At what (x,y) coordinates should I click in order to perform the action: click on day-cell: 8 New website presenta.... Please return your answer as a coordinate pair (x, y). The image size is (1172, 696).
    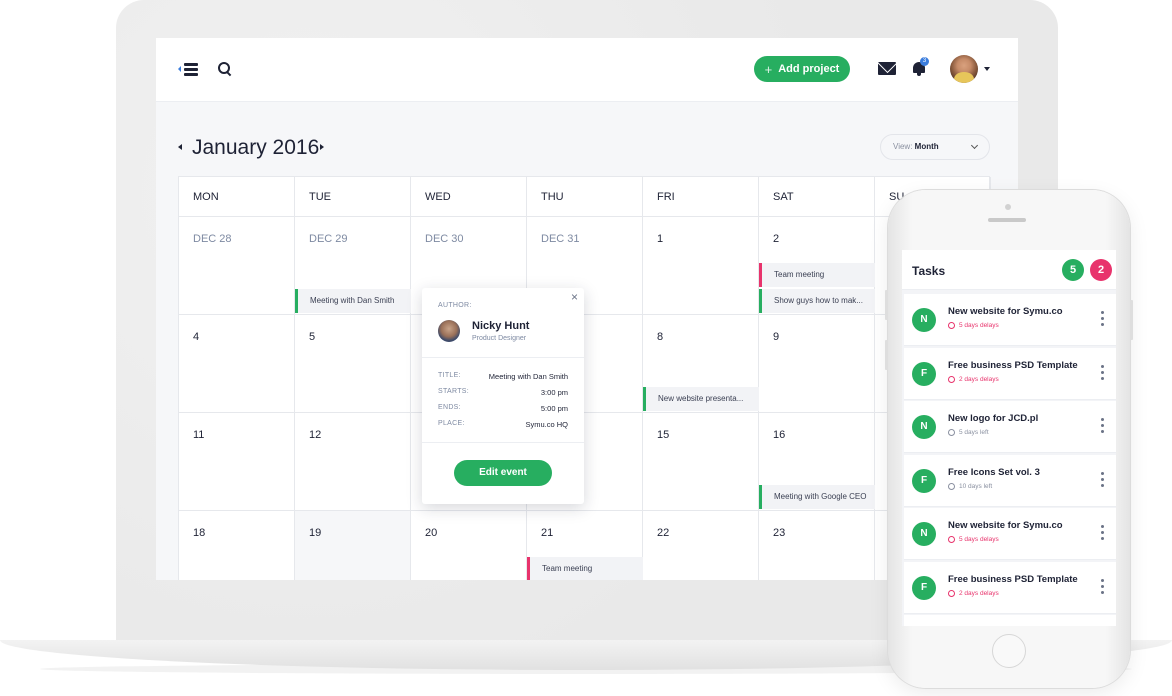
    Looking at the image, I should click on (701, 364).